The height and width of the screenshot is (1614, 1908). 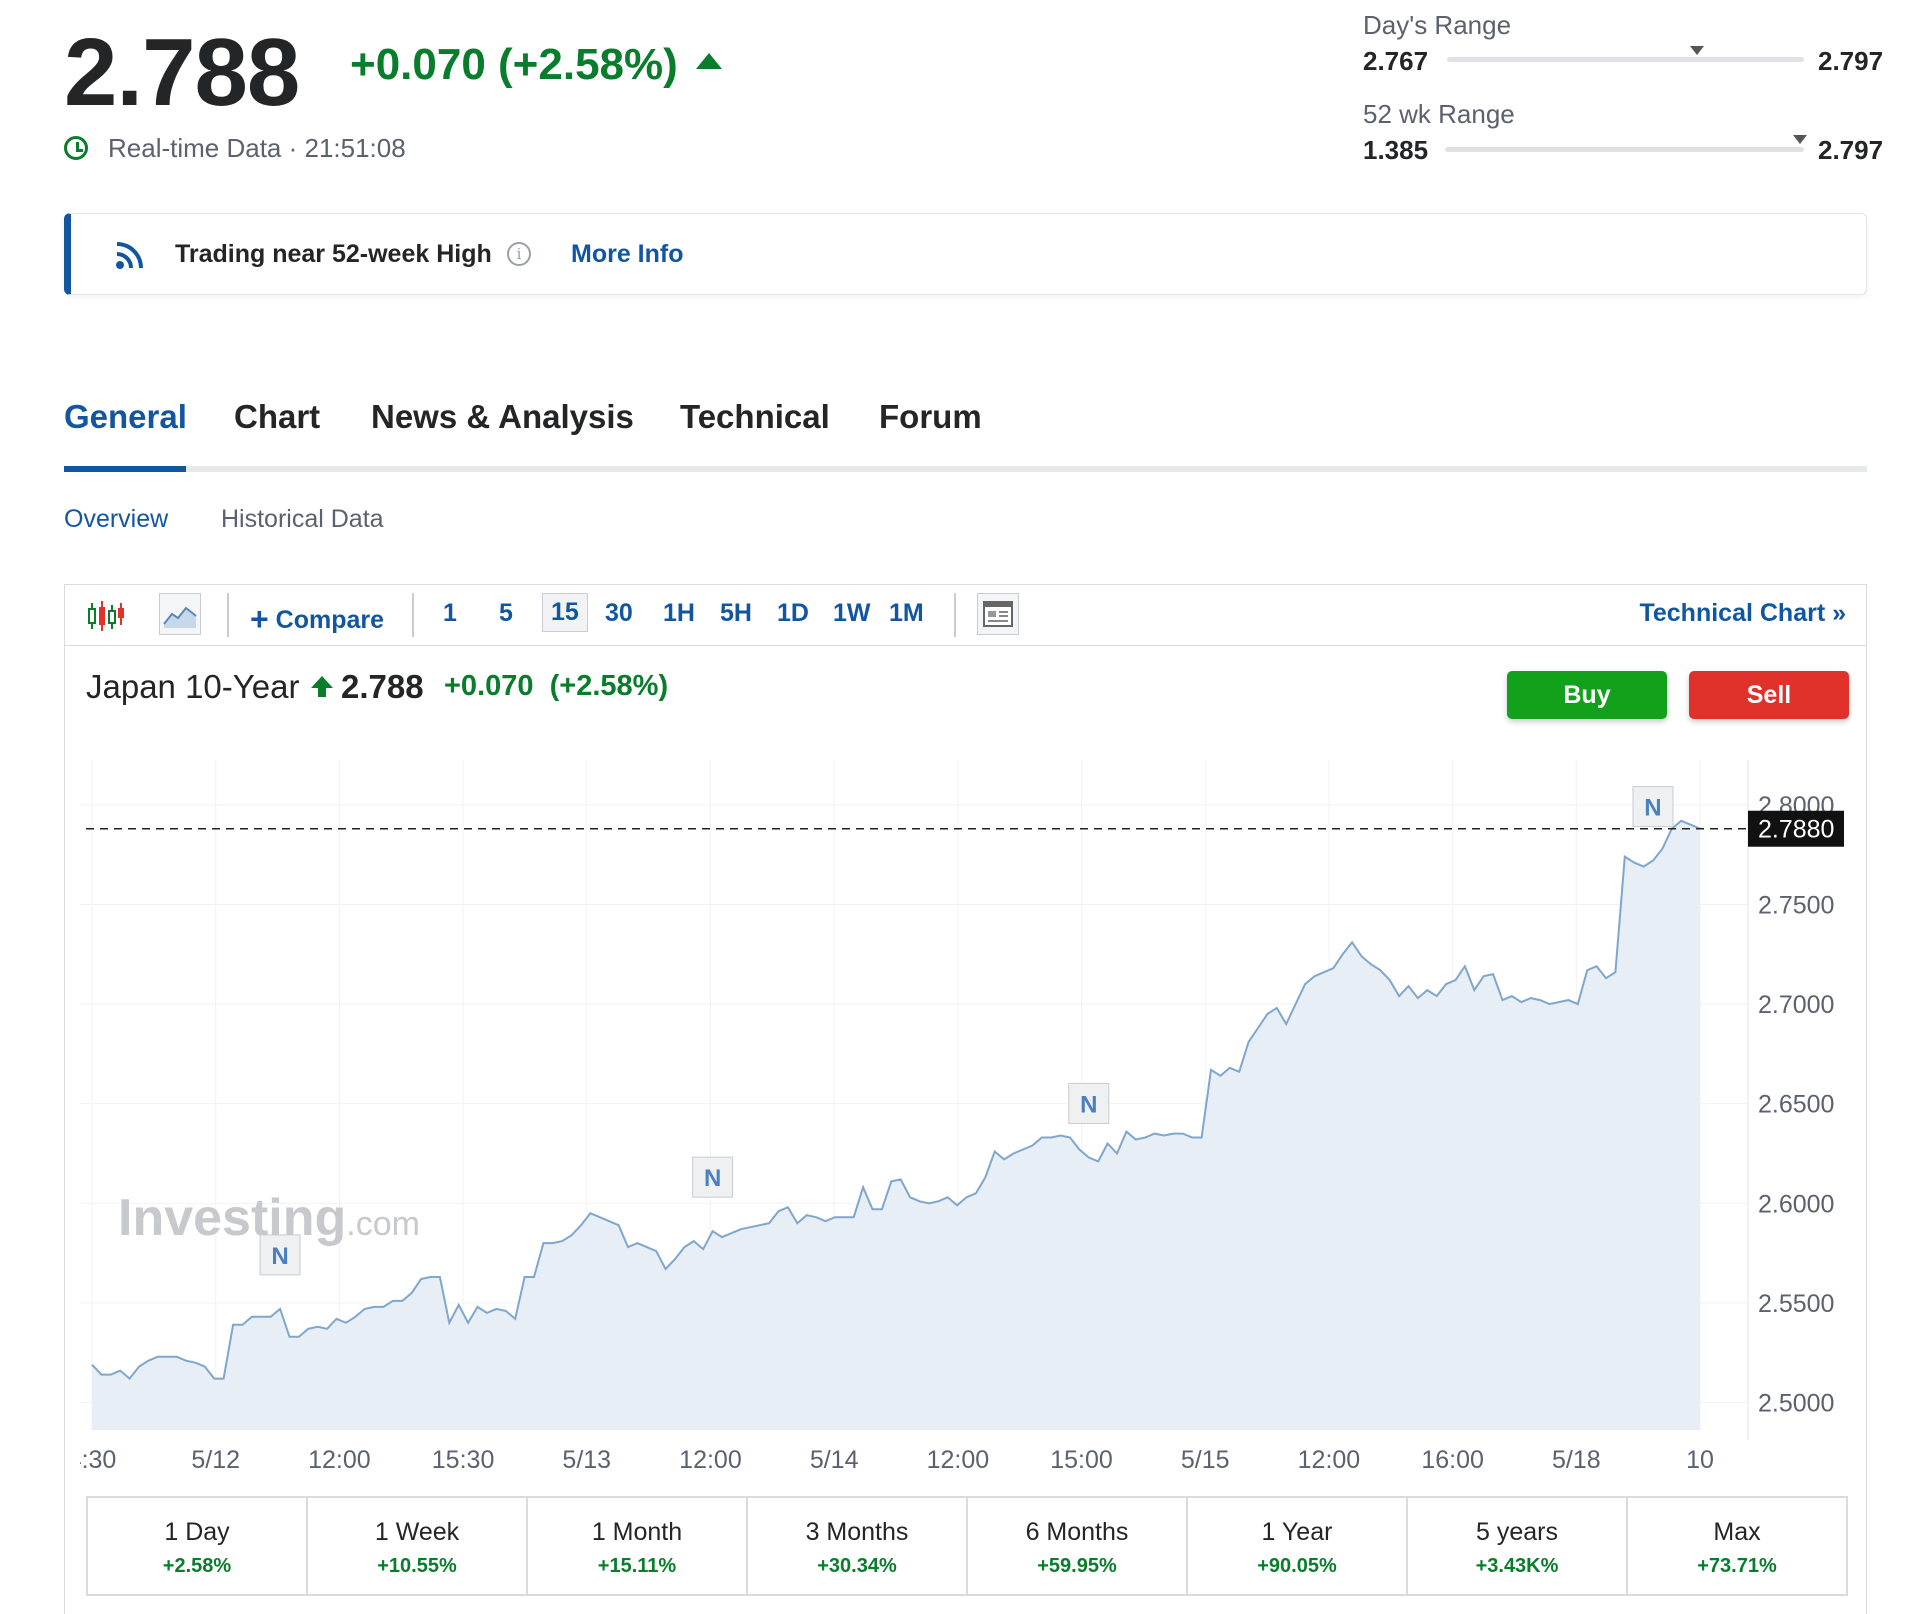 I want to click on performance-cell: 1 Month +15.11%, so click(x=638, y=1546).